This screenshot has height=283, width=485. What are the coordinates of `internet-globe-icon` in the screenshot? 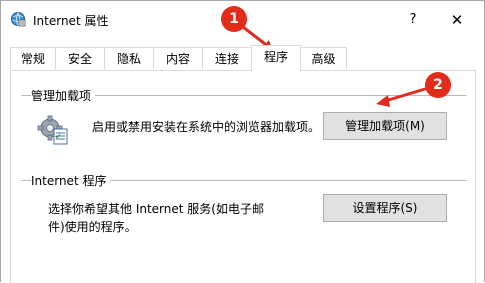 It's located at (18, 19).